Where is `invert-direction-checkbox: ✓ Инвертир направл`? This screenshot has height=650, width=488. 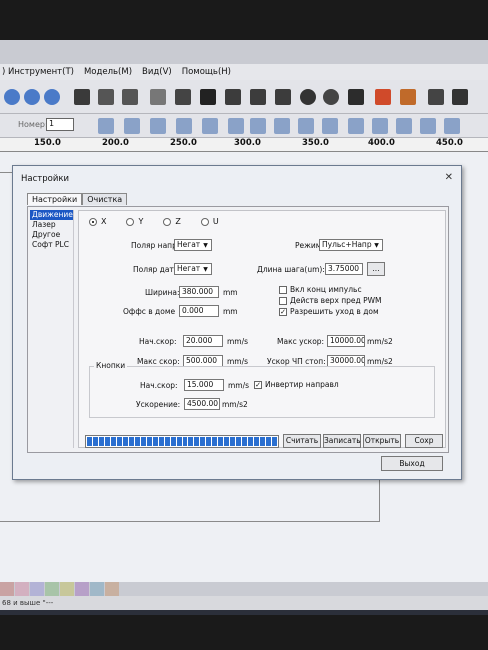 invert-direction-checkbox: ✓ Инвертир направл is located at coordinates (296, 384).